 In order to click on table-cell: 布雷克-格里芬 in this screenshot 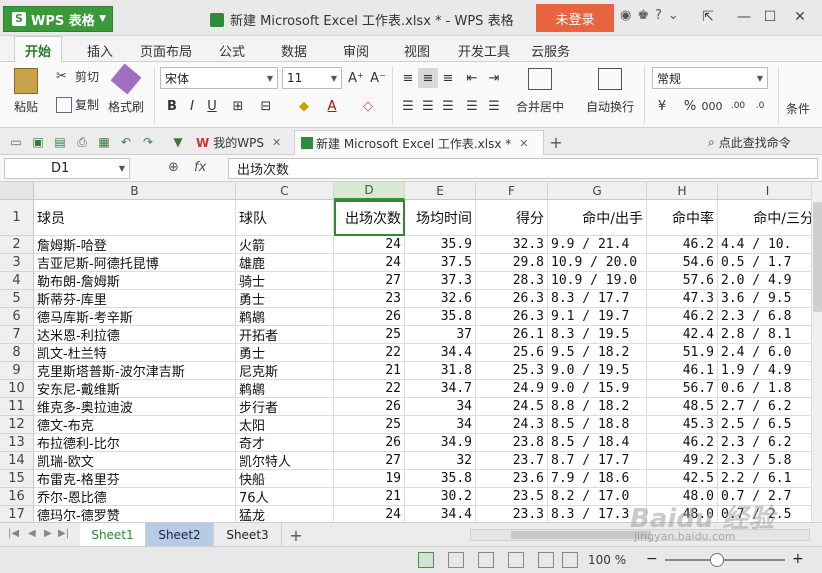, I will do `click(135, 479)`.